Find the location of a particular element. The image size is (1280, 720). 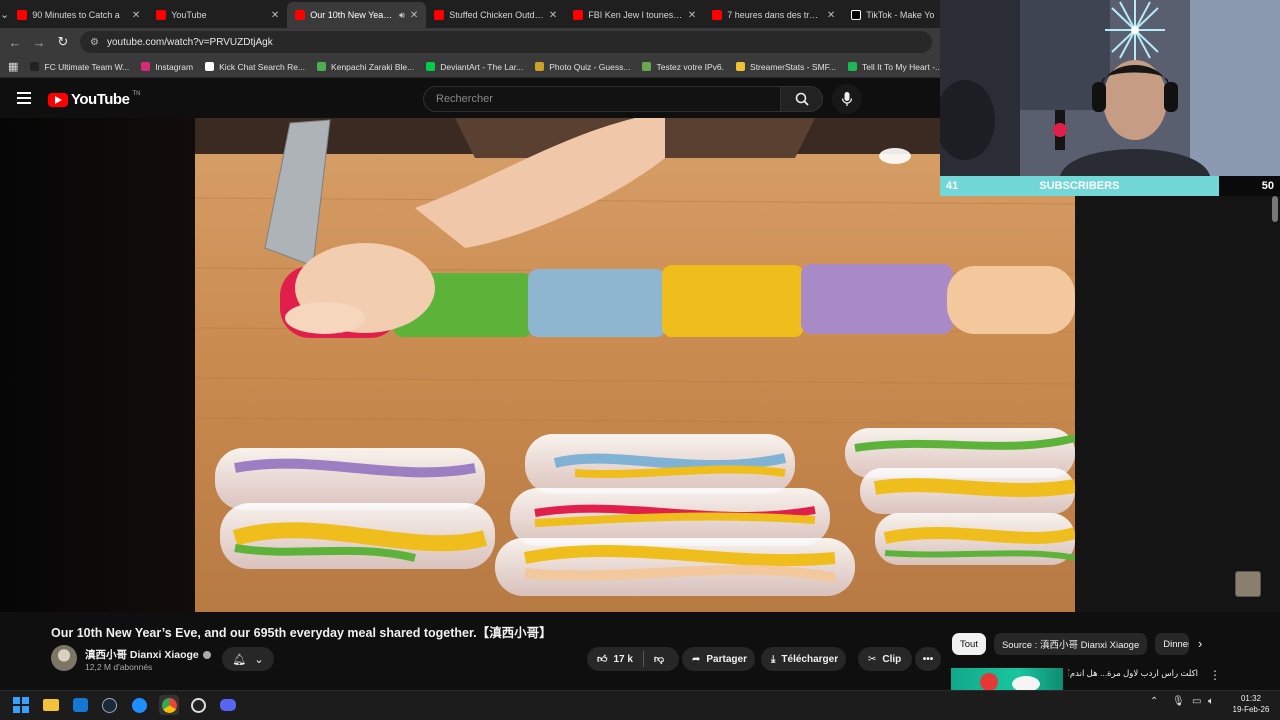

tab-title: 7 heures dans des trous d is located at coordinates (774, 15).